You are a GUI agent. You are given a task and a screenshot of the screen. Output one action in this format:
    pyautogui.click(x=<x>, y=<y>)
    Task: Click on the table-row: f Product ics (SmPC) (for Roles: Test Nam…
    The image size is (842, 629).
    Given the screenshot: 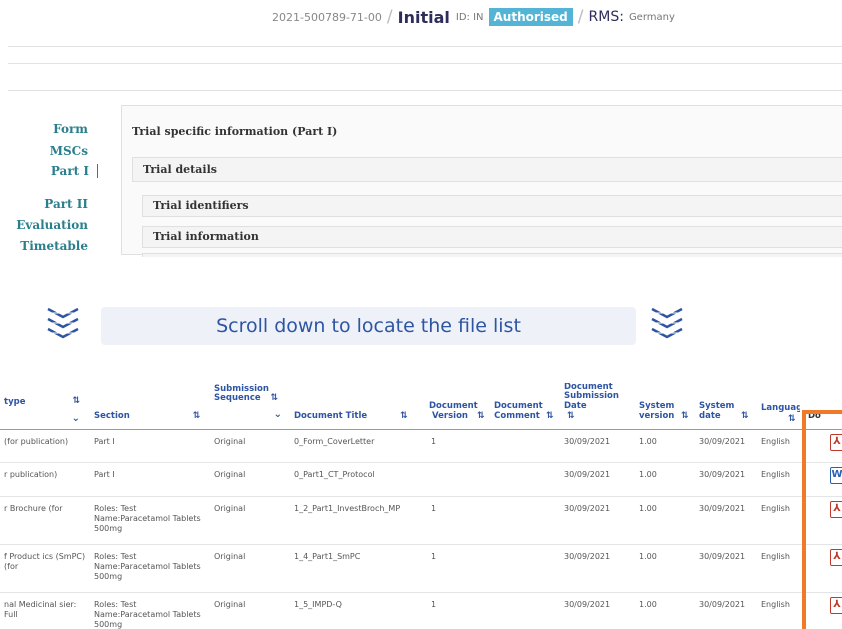 What is the action you would take?
    pyautogui.click(x=421, y=569)
    